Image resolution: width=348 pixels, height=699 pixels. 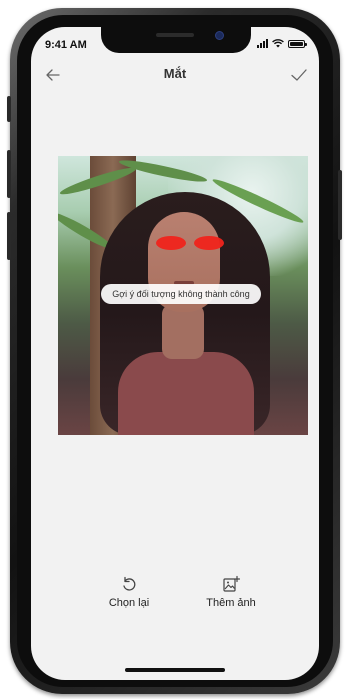 What do you see at coordinates (171, 243) in the screenshot?
I see `left-eye-highlight` at bounding box center [171, 243].